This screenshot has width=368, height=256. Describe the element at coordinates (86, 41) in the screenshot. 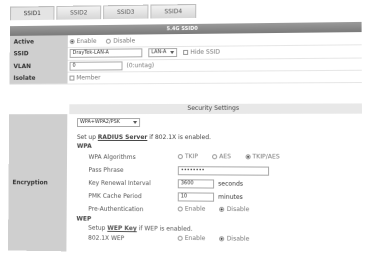

I see `active-enable-label: Enable` at that location.